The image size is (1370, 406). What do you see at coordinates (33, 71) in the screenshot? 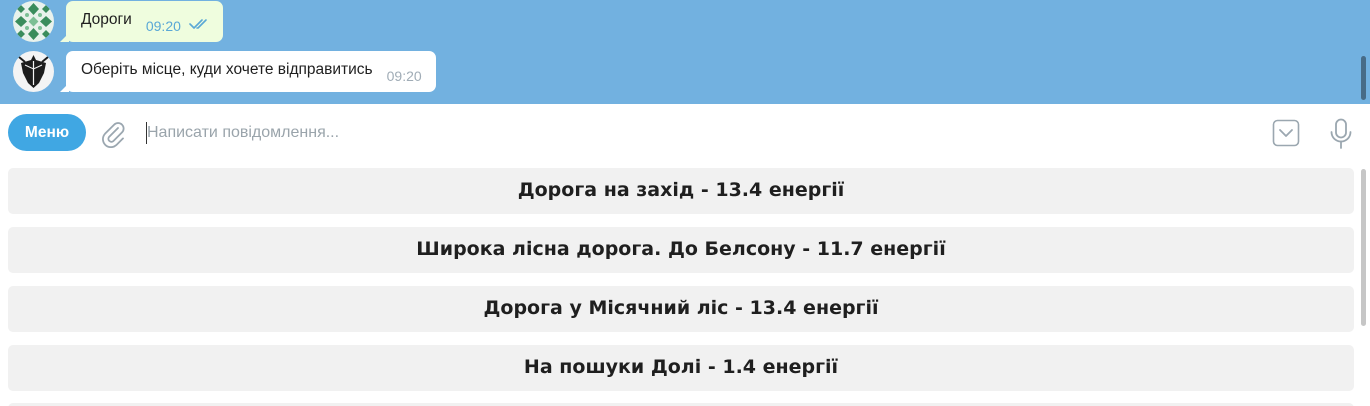
I see `bot-dark-emblem-avatar-icon` at bounding box center [33, 71].